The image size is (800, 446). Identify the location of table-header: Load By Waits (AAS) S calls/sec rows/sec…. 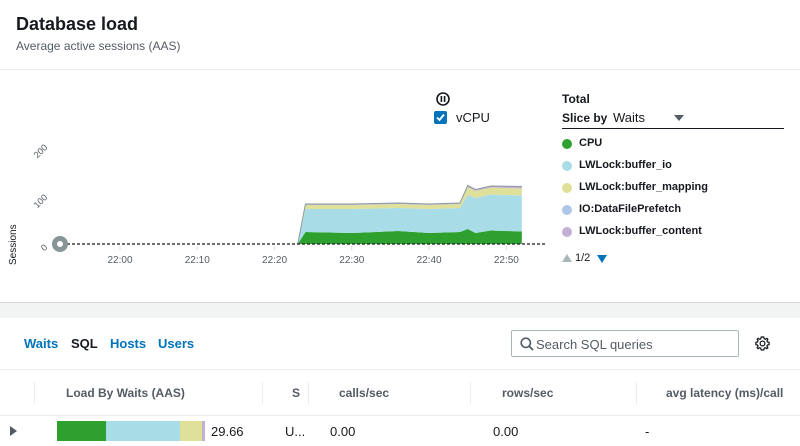
(400, 393).